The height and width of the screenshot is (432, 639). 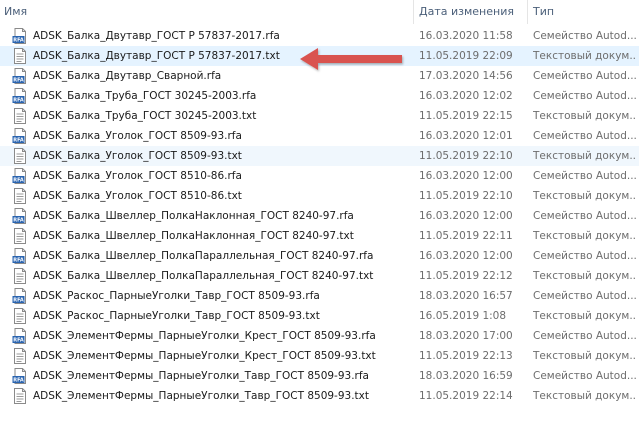 I want to click on file-date: 11.05.2019 22:11, so click(x=466, y=236).